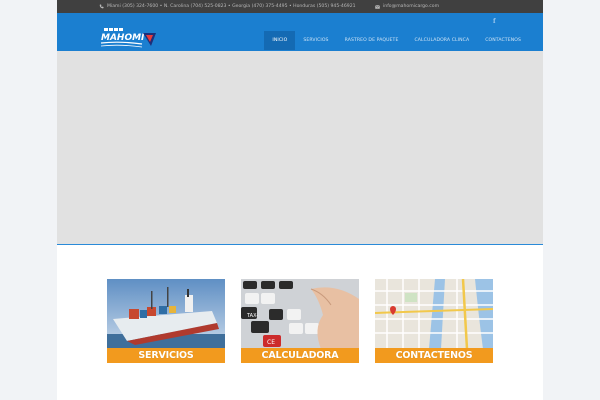 This screenshot has height=400, width=600. I want to click on card-label-text: CALCULADORA, so click(300, 355).